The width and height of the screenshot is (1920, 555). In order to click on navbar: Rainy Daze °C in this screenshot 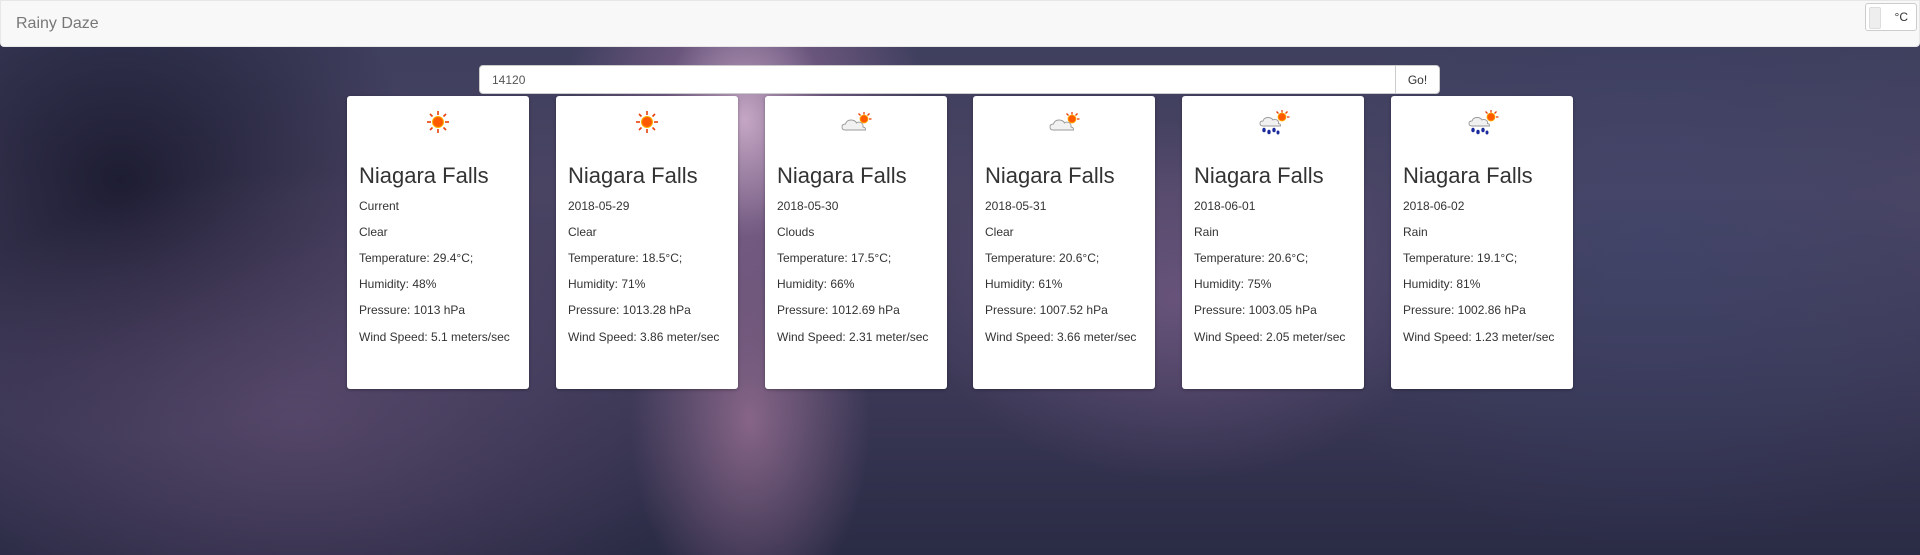, I will do `click(960, 23)`.